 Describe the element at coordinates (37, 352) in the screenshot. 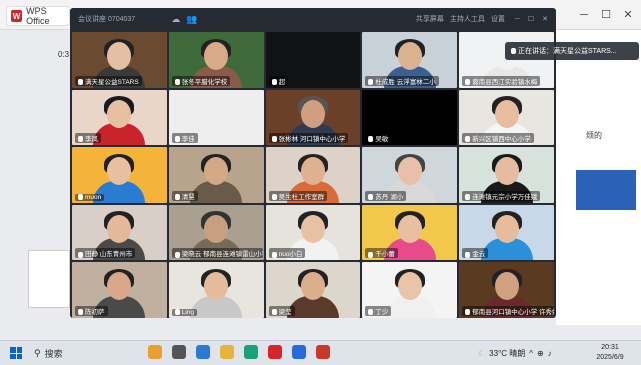

I see `search-icon: ⚲` at that location.